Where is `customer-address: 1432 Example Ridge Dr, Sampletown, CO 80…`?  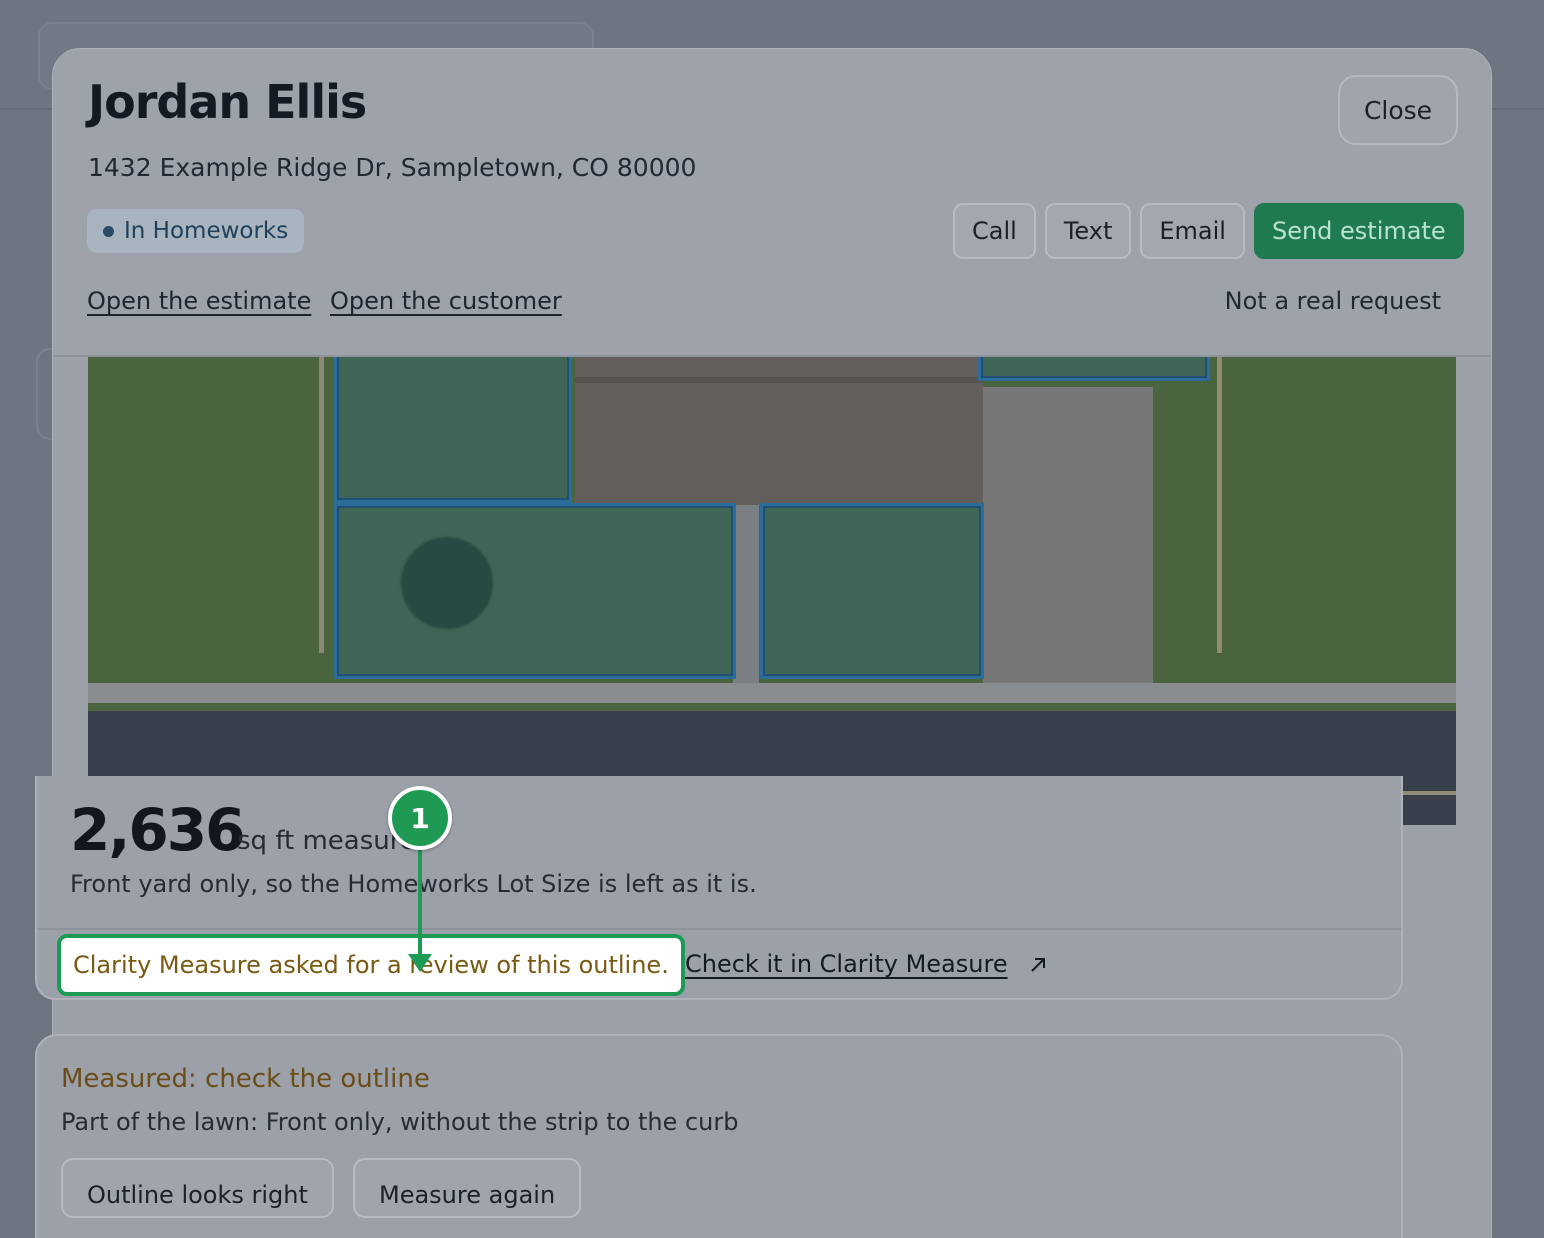 customer-address: 1432 Example Ridge Dr, Sampletown, CO 80… is located at coordinates (392, 167).